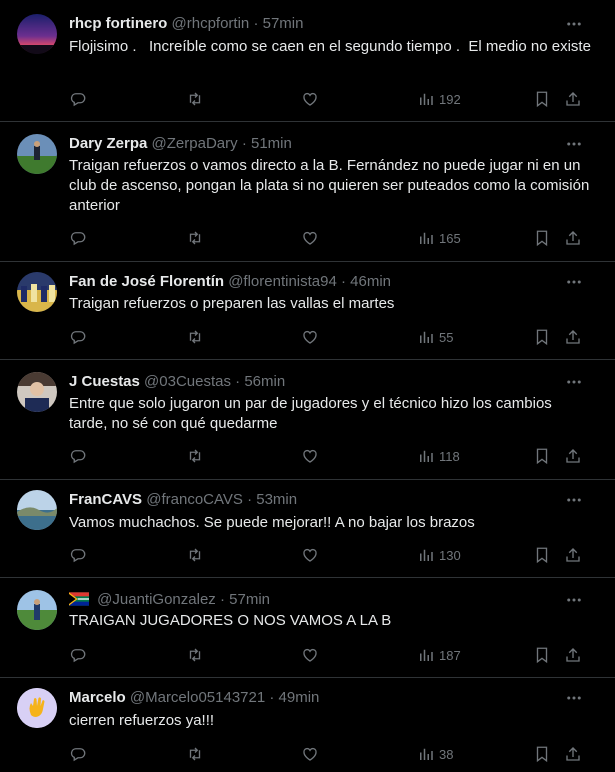 The height and width of the screenshot is (772, 615). What do you see at coordinates (438, 456) in the screenshot?
I see `views-button: 118` at bounding box center [438, 456].